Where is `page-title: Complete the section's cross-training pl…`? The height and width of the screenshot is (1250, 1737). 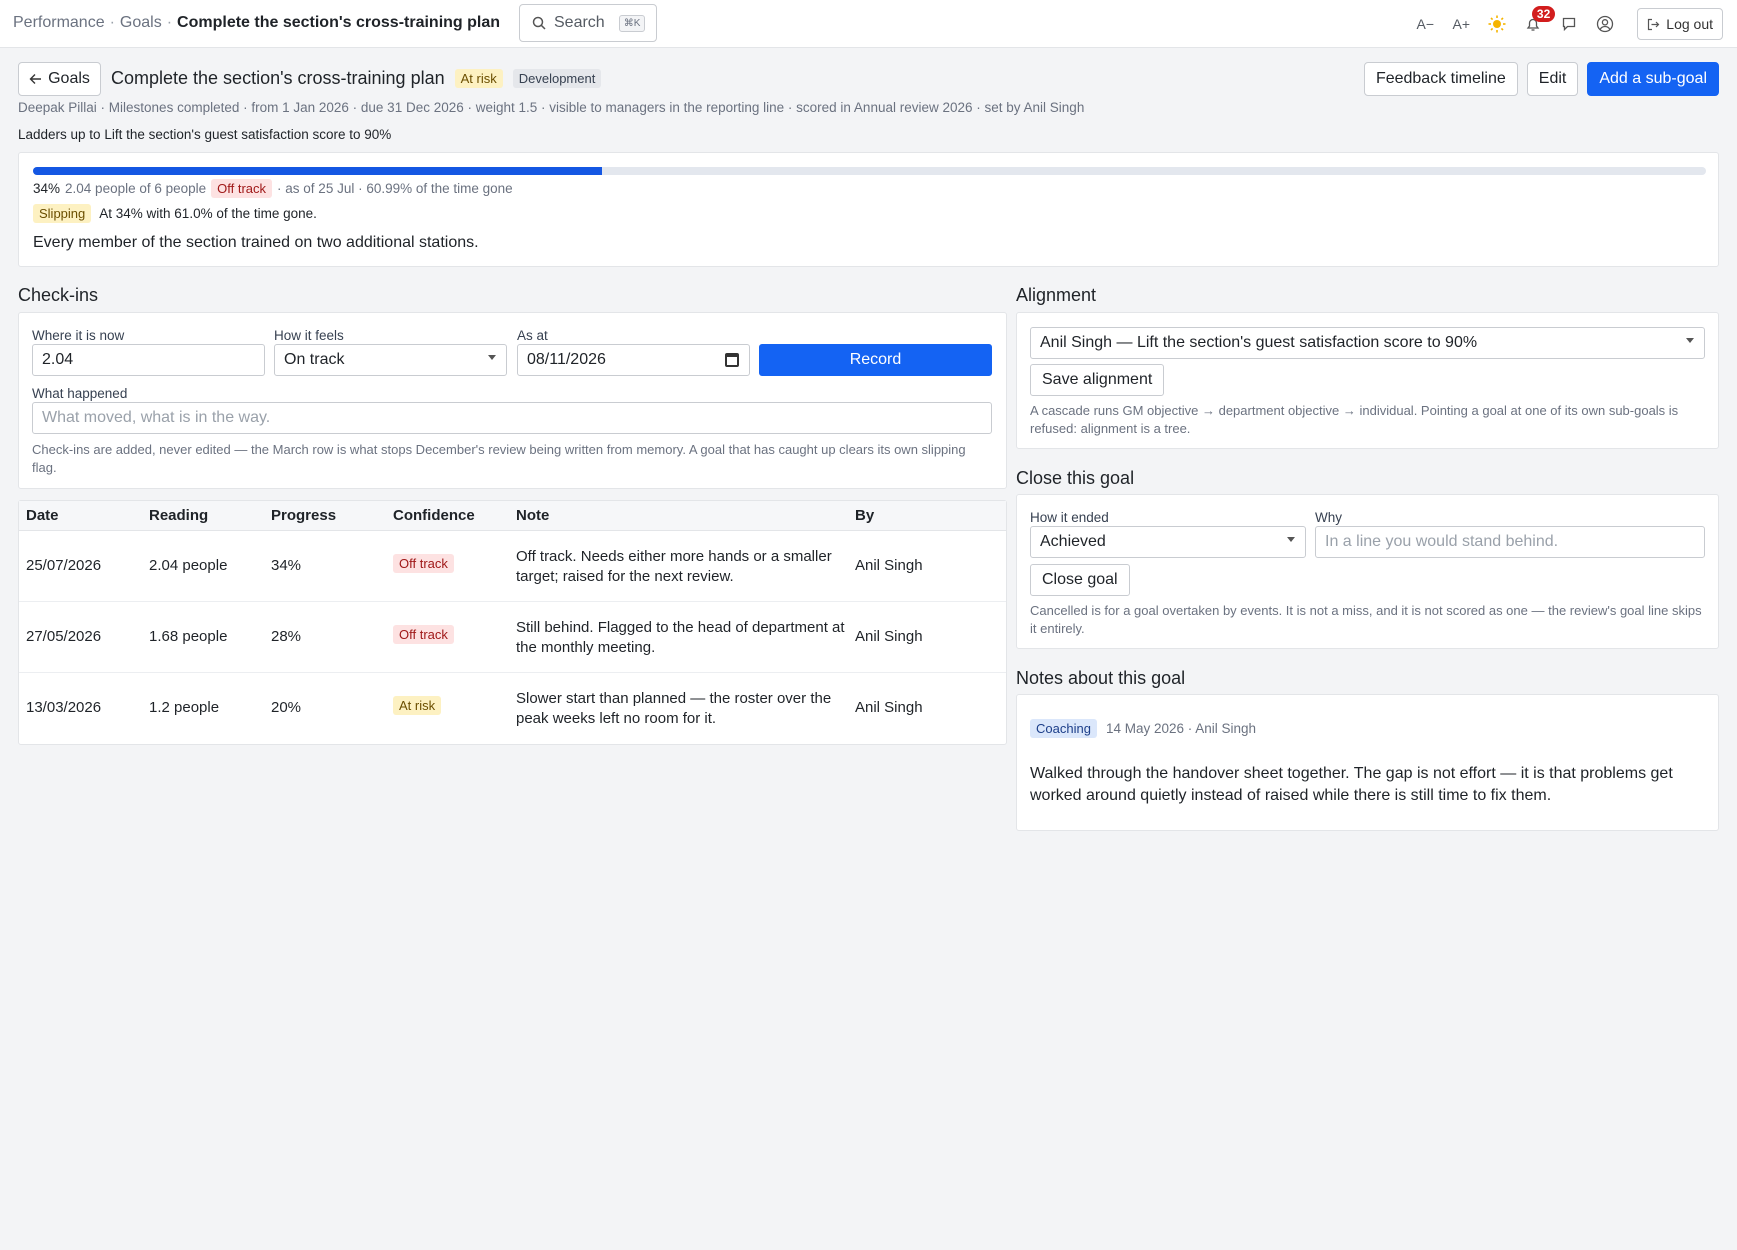
page-title: Complete the section's cross-training pl… is located at coordinates (278, 78).